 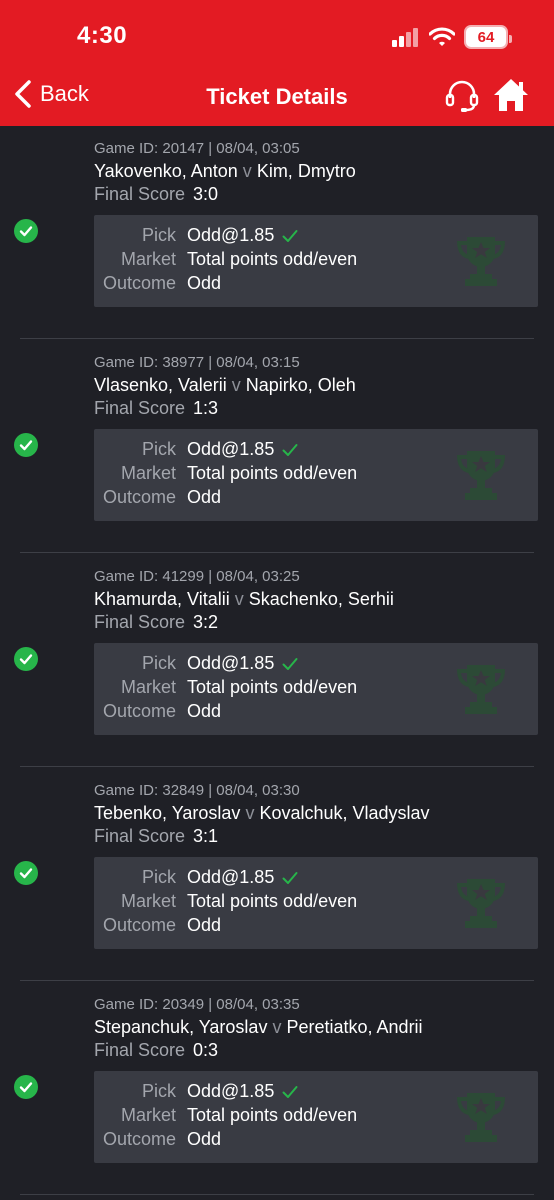 What do you see at coordinates (23, 94) in the screenshot?
I see `chevron-left-icon` at bounding box center [23, 94].